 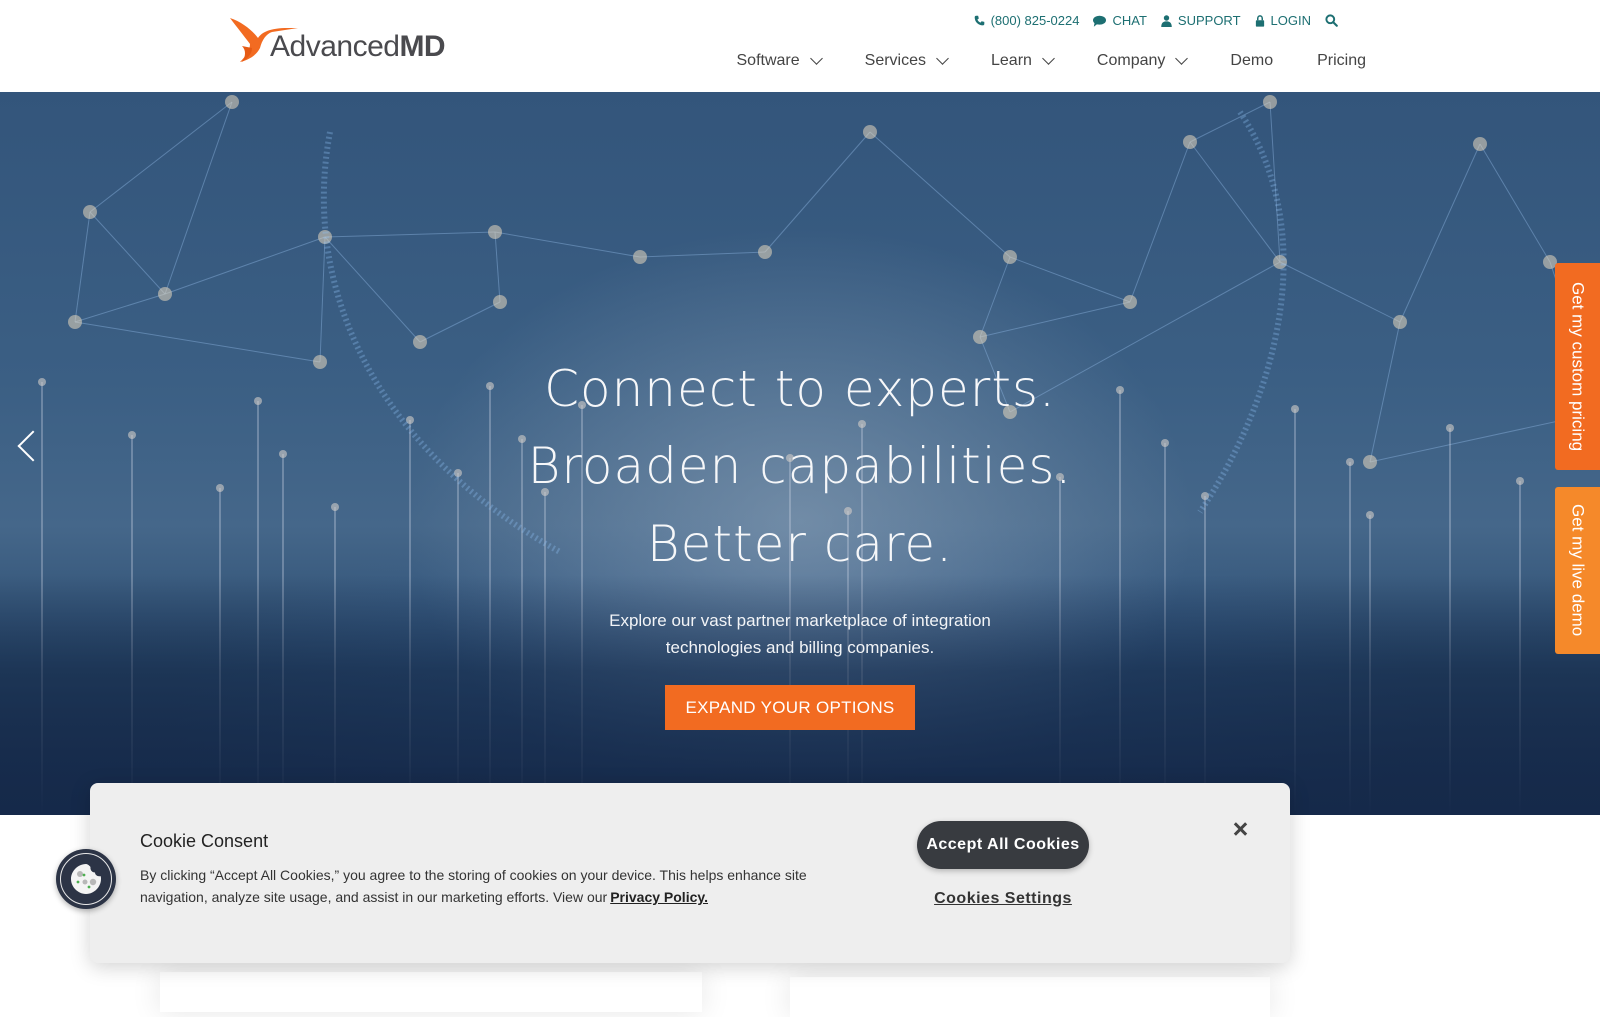 I want to click on nav-company: Company, so click(x=1142, y=61).